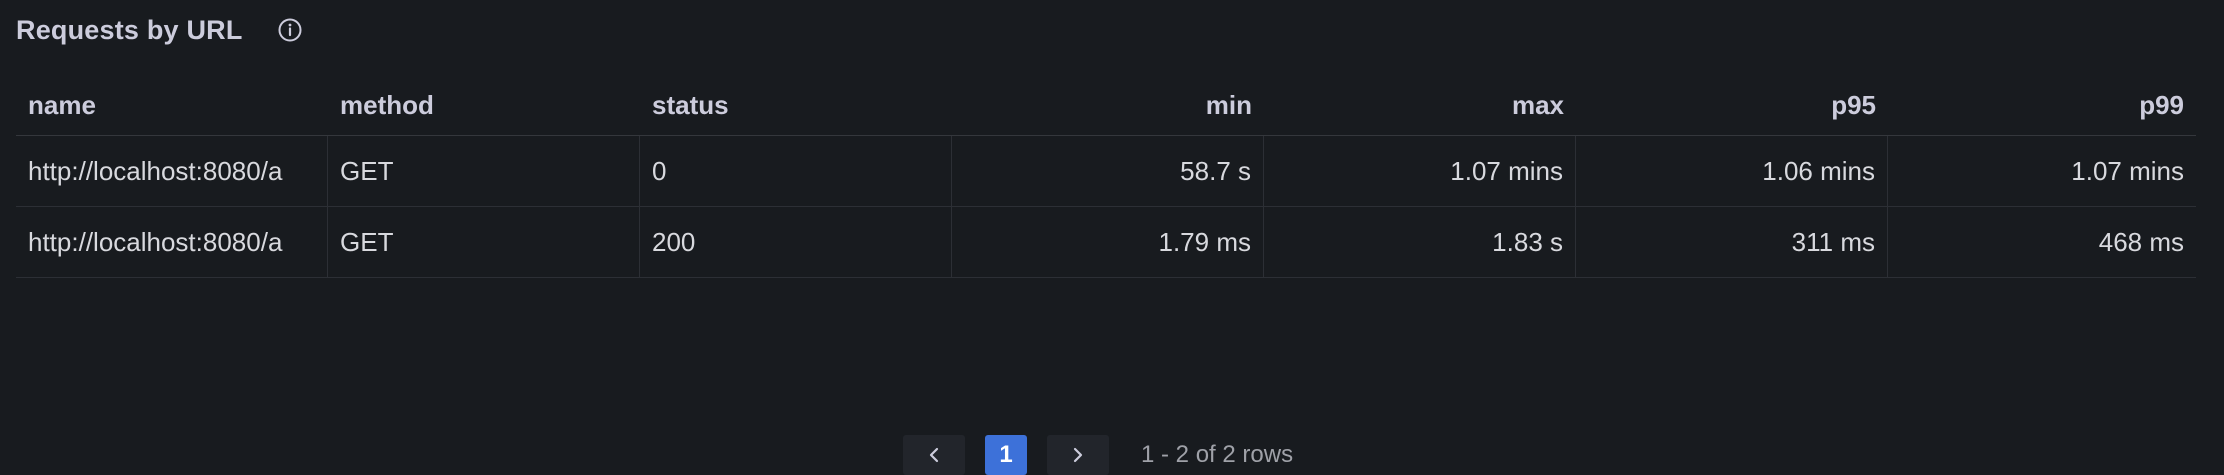 This screenshot has width=2224, height=475. I want to click on column-header-p99: p99, so click(2042, 108).